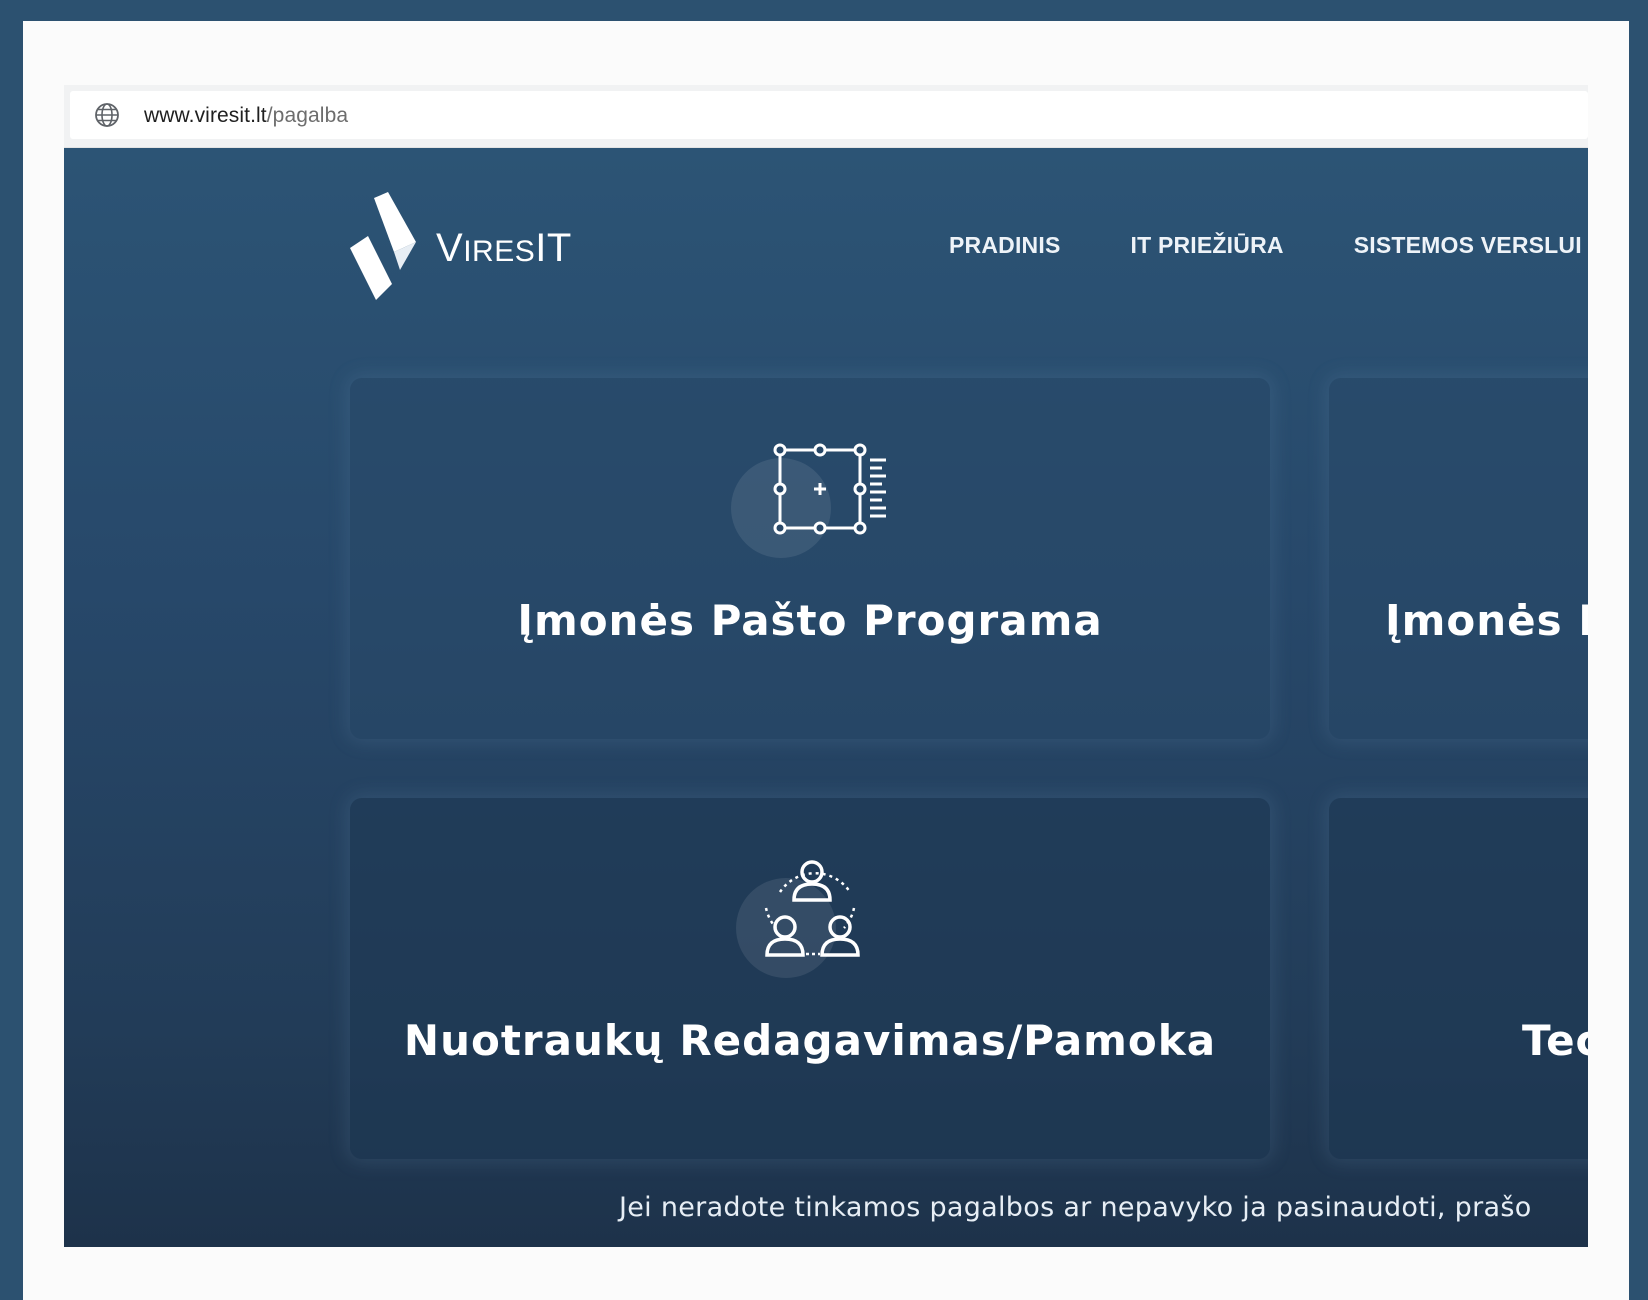 This screenshot has height=1300, width=1648. What do you see at coordinates (808, 500) in the screenshot?
I see `layout-editor-icon` at bounding box center [808, 500].